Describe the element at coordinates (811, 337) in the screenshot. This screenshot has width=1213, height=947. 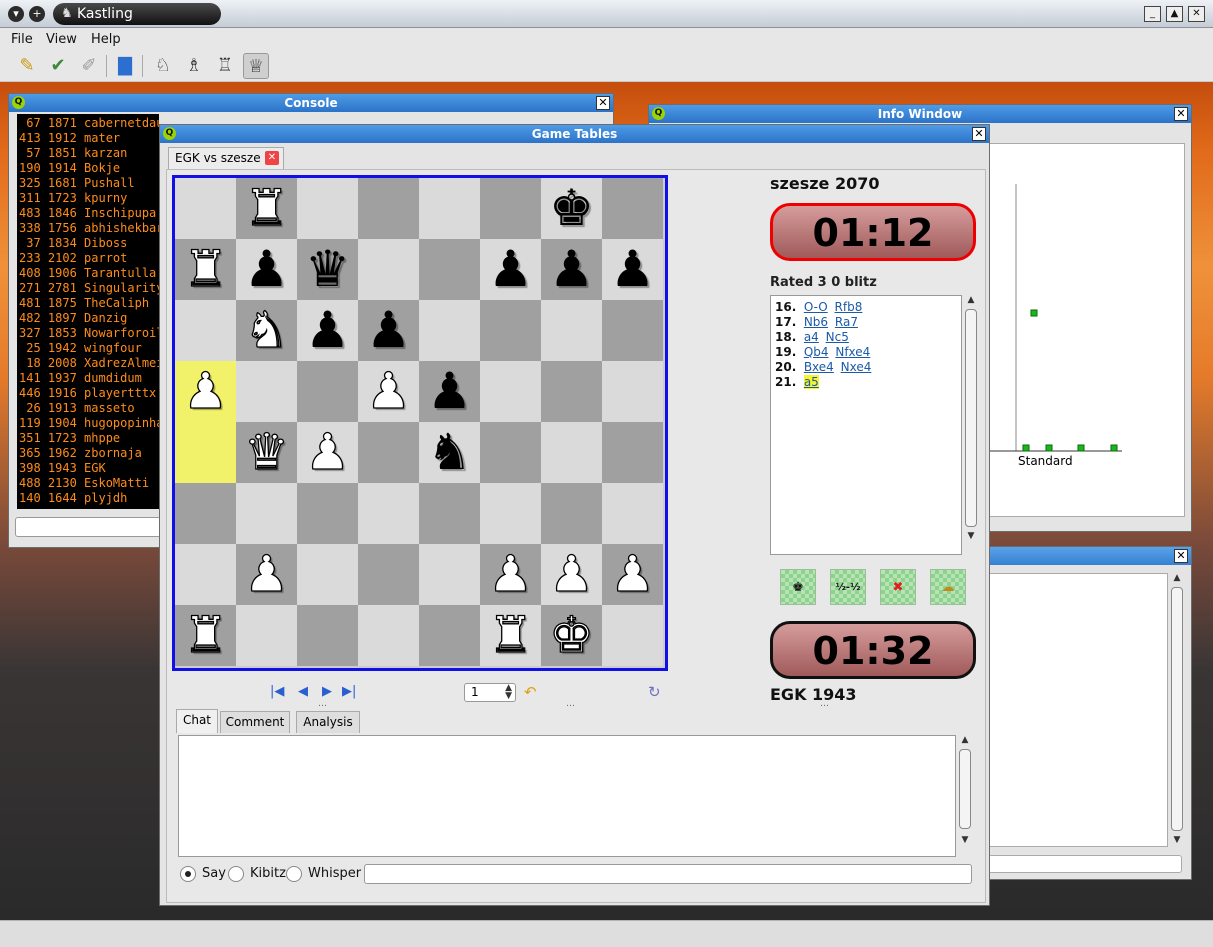
I see `move-link: a4` at that location.